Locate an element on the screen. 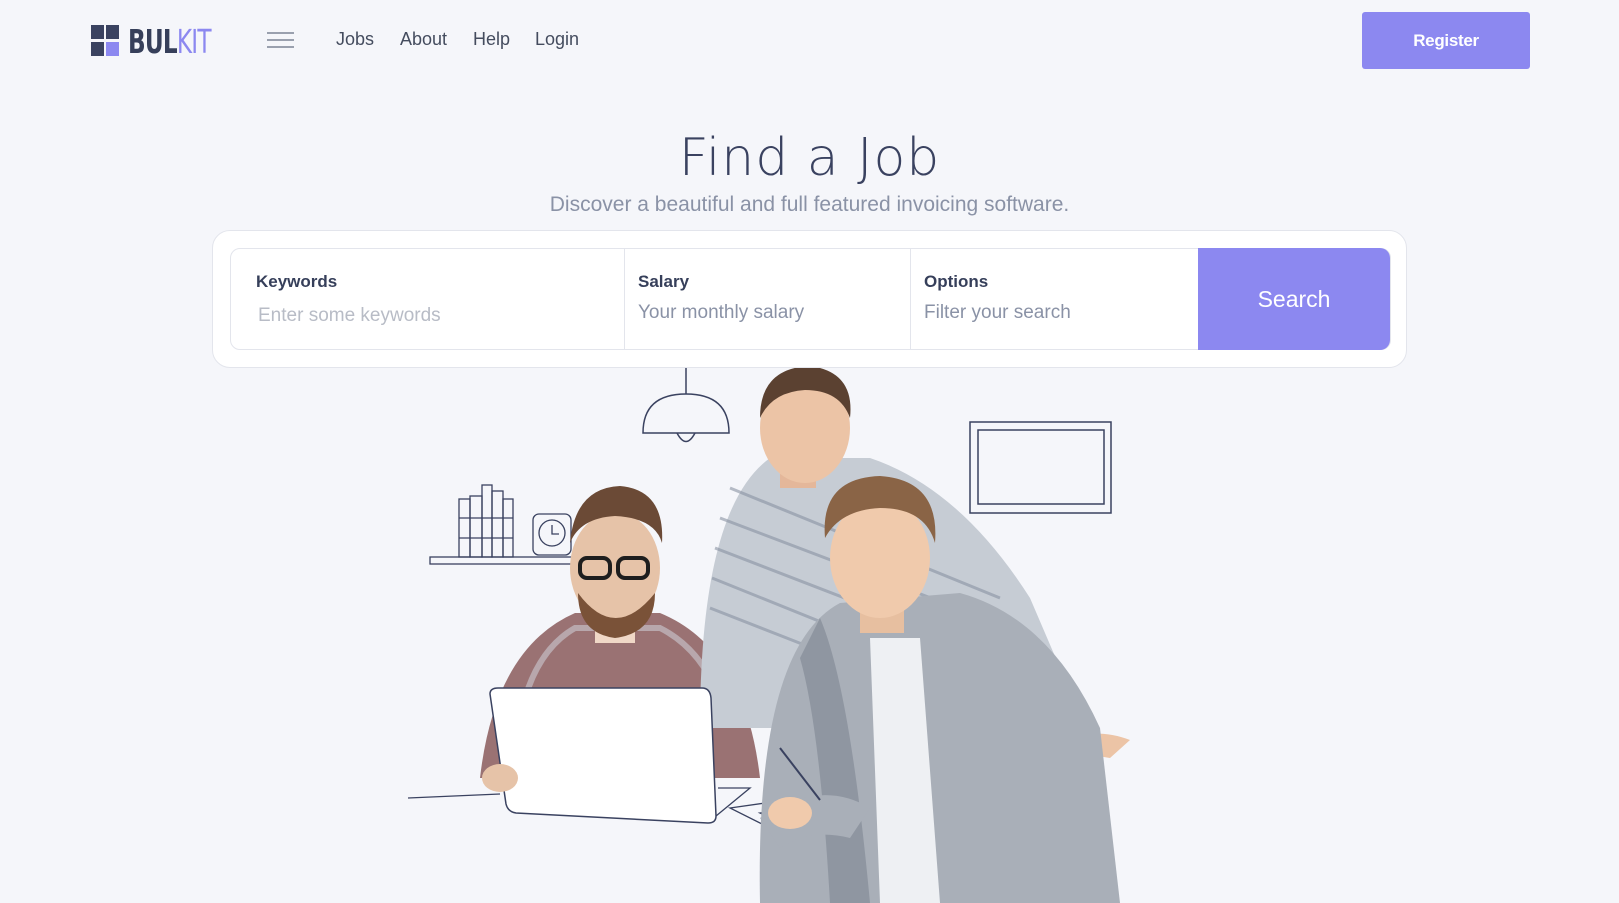 This screenshot has height=903, width=1619. salary-field: Salary is located at coordinates (768, 299).